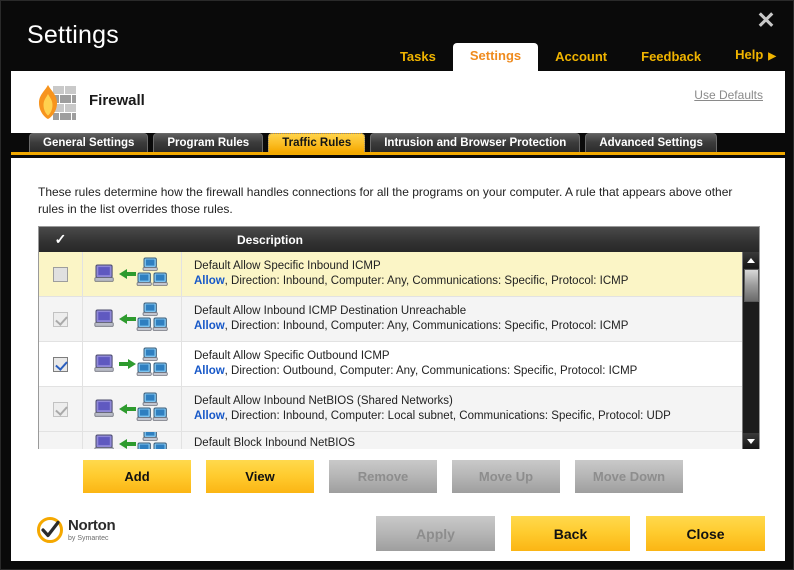 This screenshot has height=570, width=794. I want to click on rule-title: Default Allow Specific Outbound ICMP, so click(292, 356).